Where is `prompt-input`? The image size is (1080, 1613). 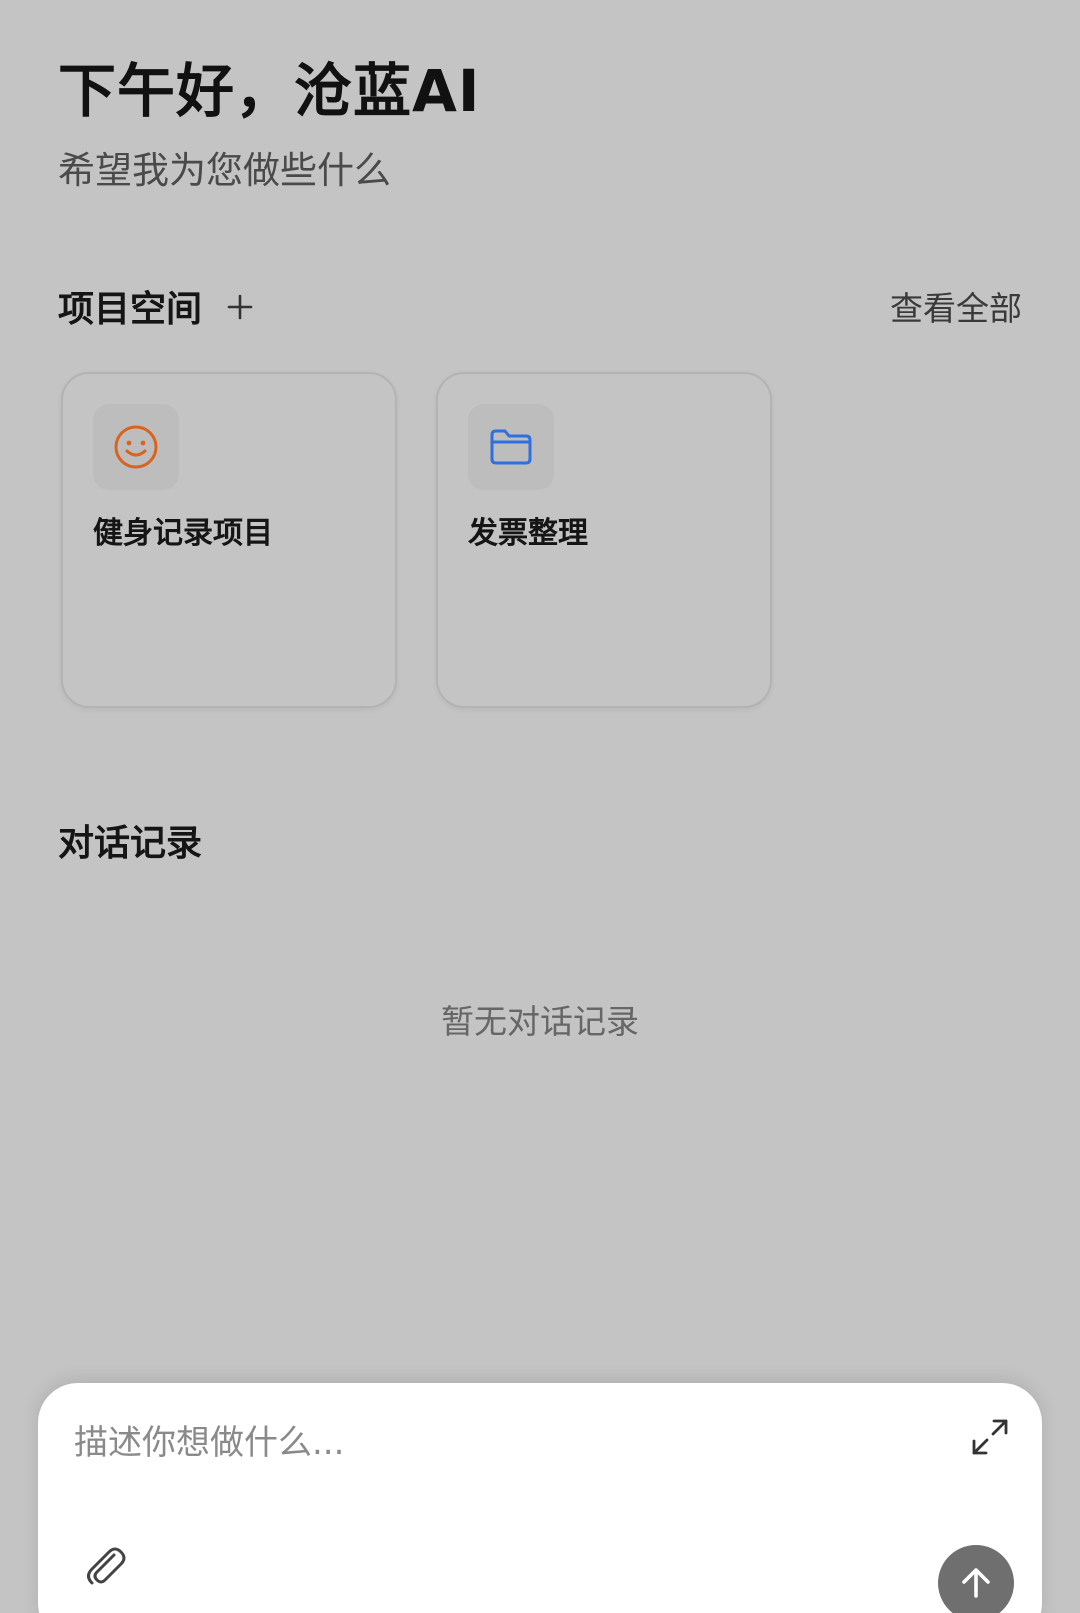 prompt-input is located at coordinates (484, 1443).